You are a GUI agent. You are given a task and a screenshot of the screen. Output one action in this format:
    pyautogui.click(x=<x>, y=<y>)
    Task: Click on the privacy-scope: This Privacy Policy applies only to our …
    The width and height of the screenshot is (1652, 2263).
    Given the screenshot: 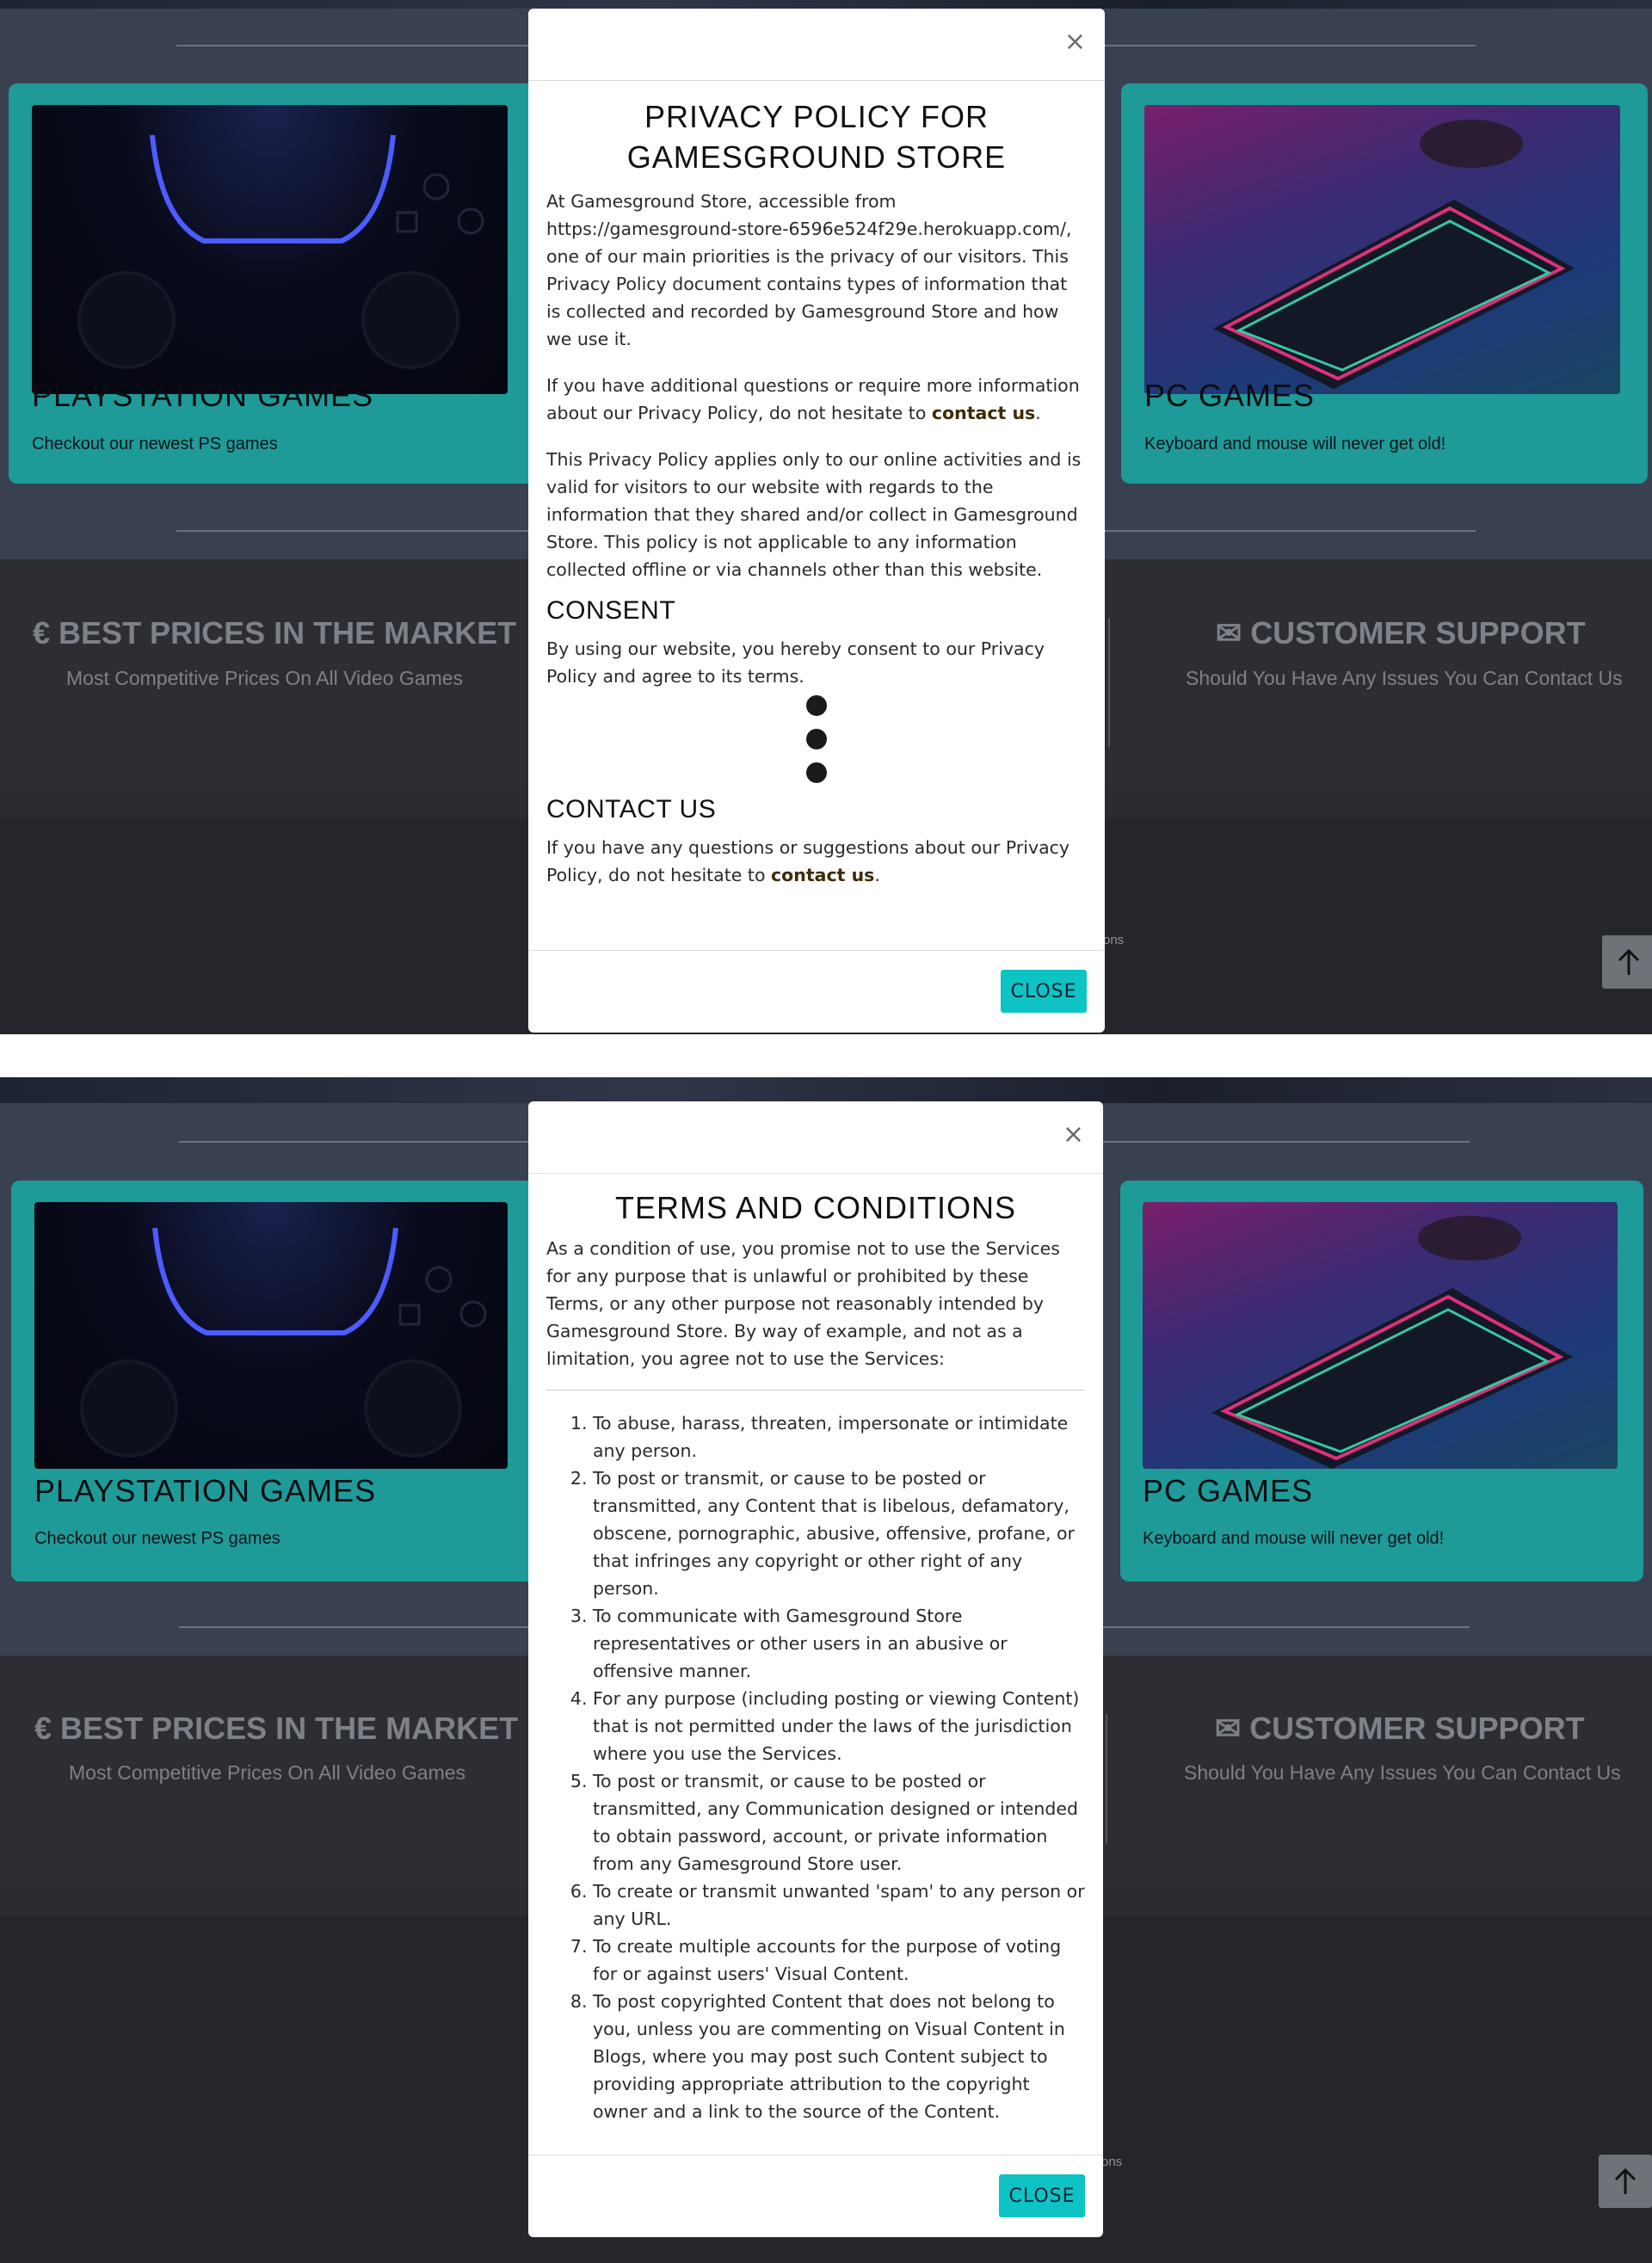 What is the action you would take?
    pyautogui.click(x=814, y=514)
    